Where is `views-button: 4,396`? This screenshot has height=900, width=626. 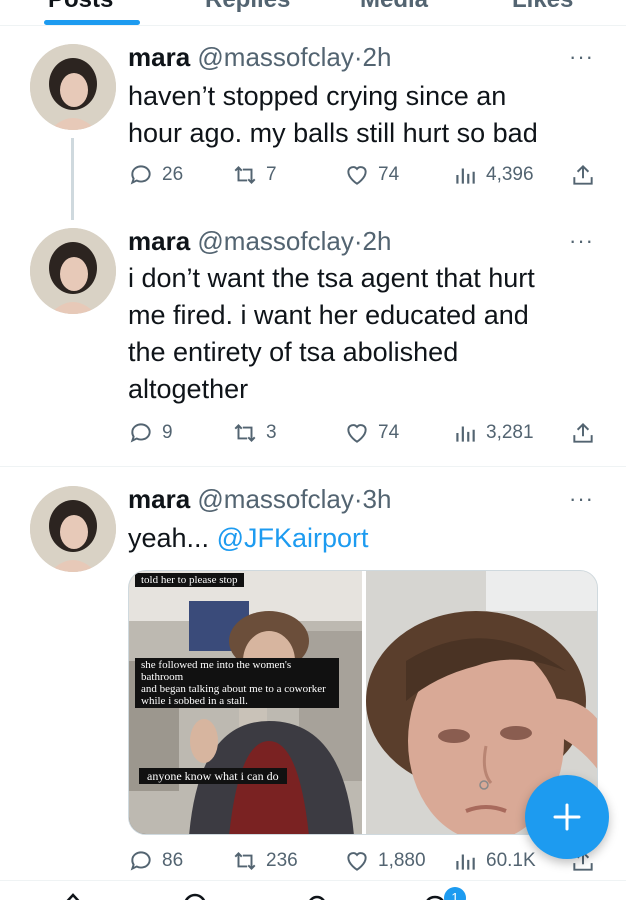
views-button: 4,396 is located at coordinates (493, 175).